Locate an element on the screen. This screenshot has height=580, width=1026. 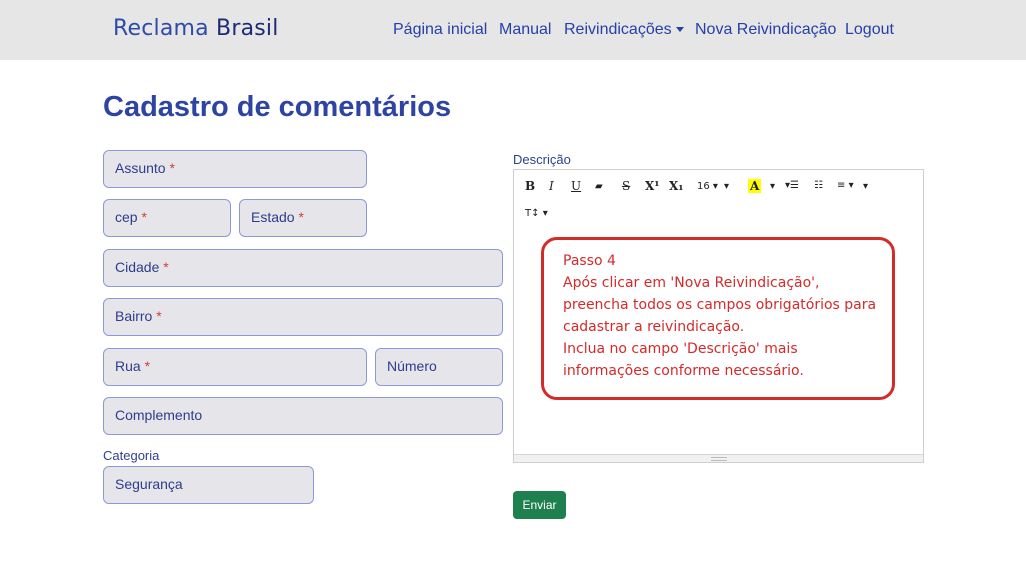
text-style-icon: T↕ is located at coordinates (532, 213).